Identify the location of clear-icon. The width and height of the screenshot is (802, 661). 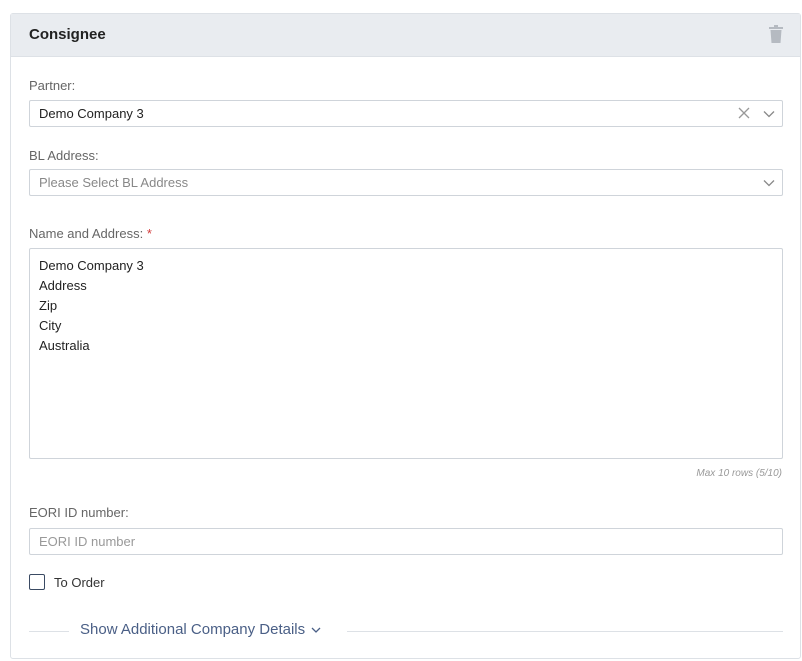
(744, 113).